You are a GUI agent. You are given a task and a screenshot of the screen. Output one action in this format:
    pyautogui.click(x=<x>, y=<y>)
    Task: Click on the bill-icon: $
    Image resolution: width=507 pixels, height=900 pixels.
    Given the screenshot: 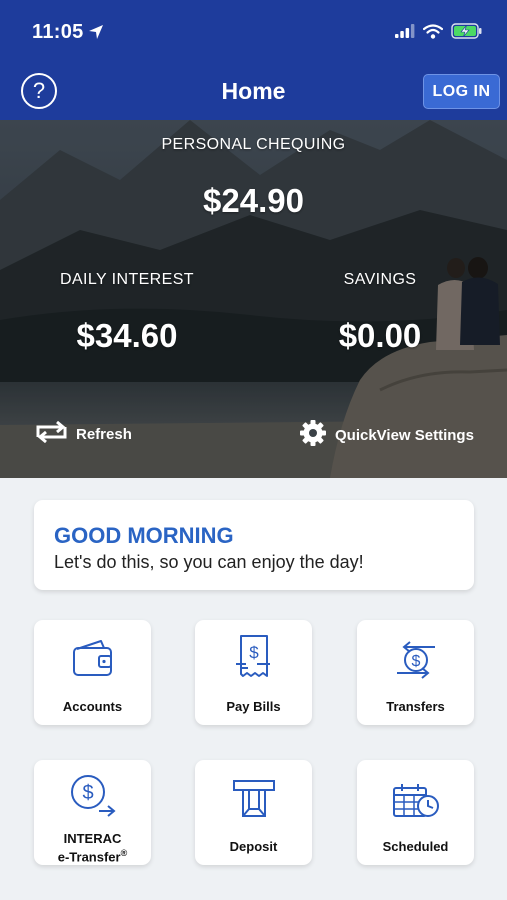 What is the action you would take?
    pyautogui.click(x=253, y=659)
    